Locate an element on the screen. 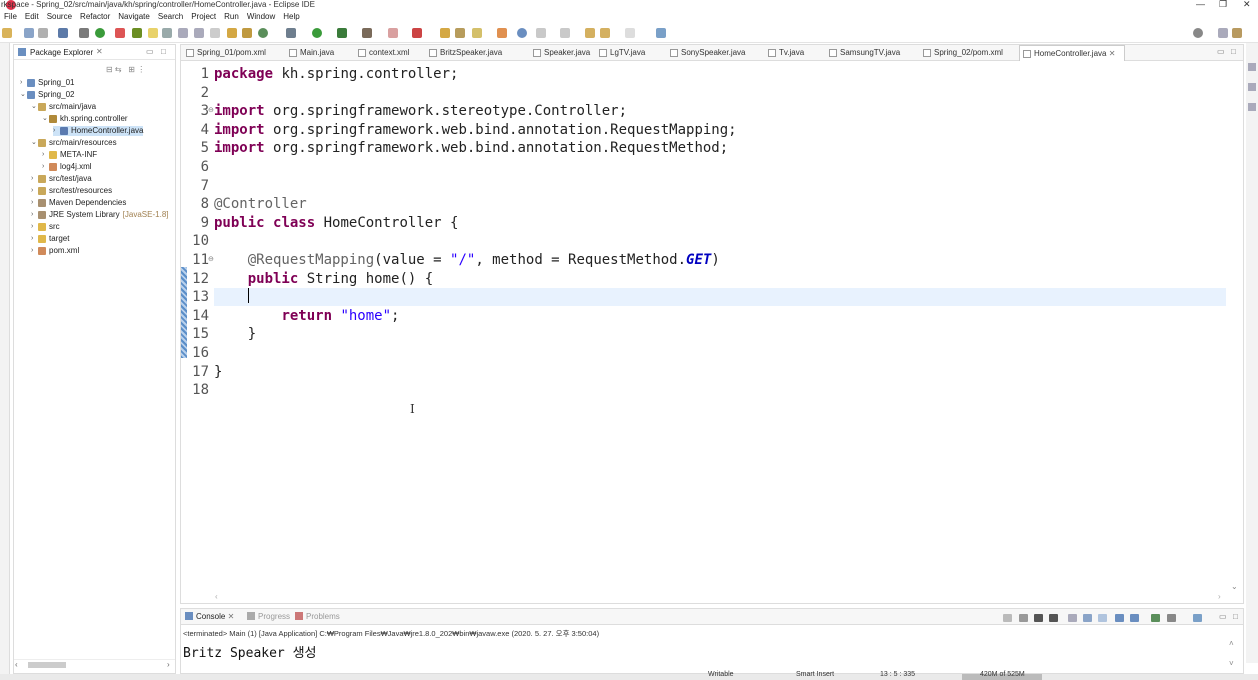 The width and height of the screenshot is (1258, 680). close-tab-icon: ✕ is located at coordinates (1111, 53).